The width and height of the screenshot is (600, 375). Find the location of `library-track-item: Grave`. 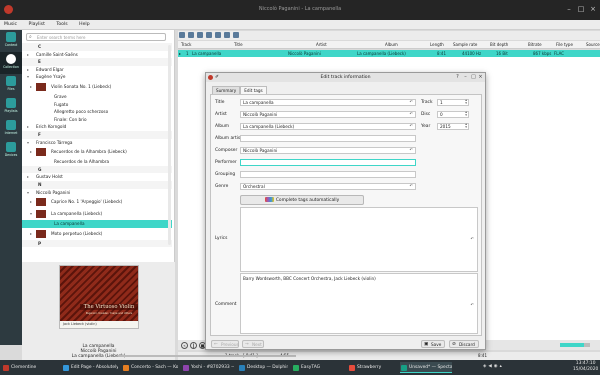

library-track-item: Grave is located at coordinates (97, 97).